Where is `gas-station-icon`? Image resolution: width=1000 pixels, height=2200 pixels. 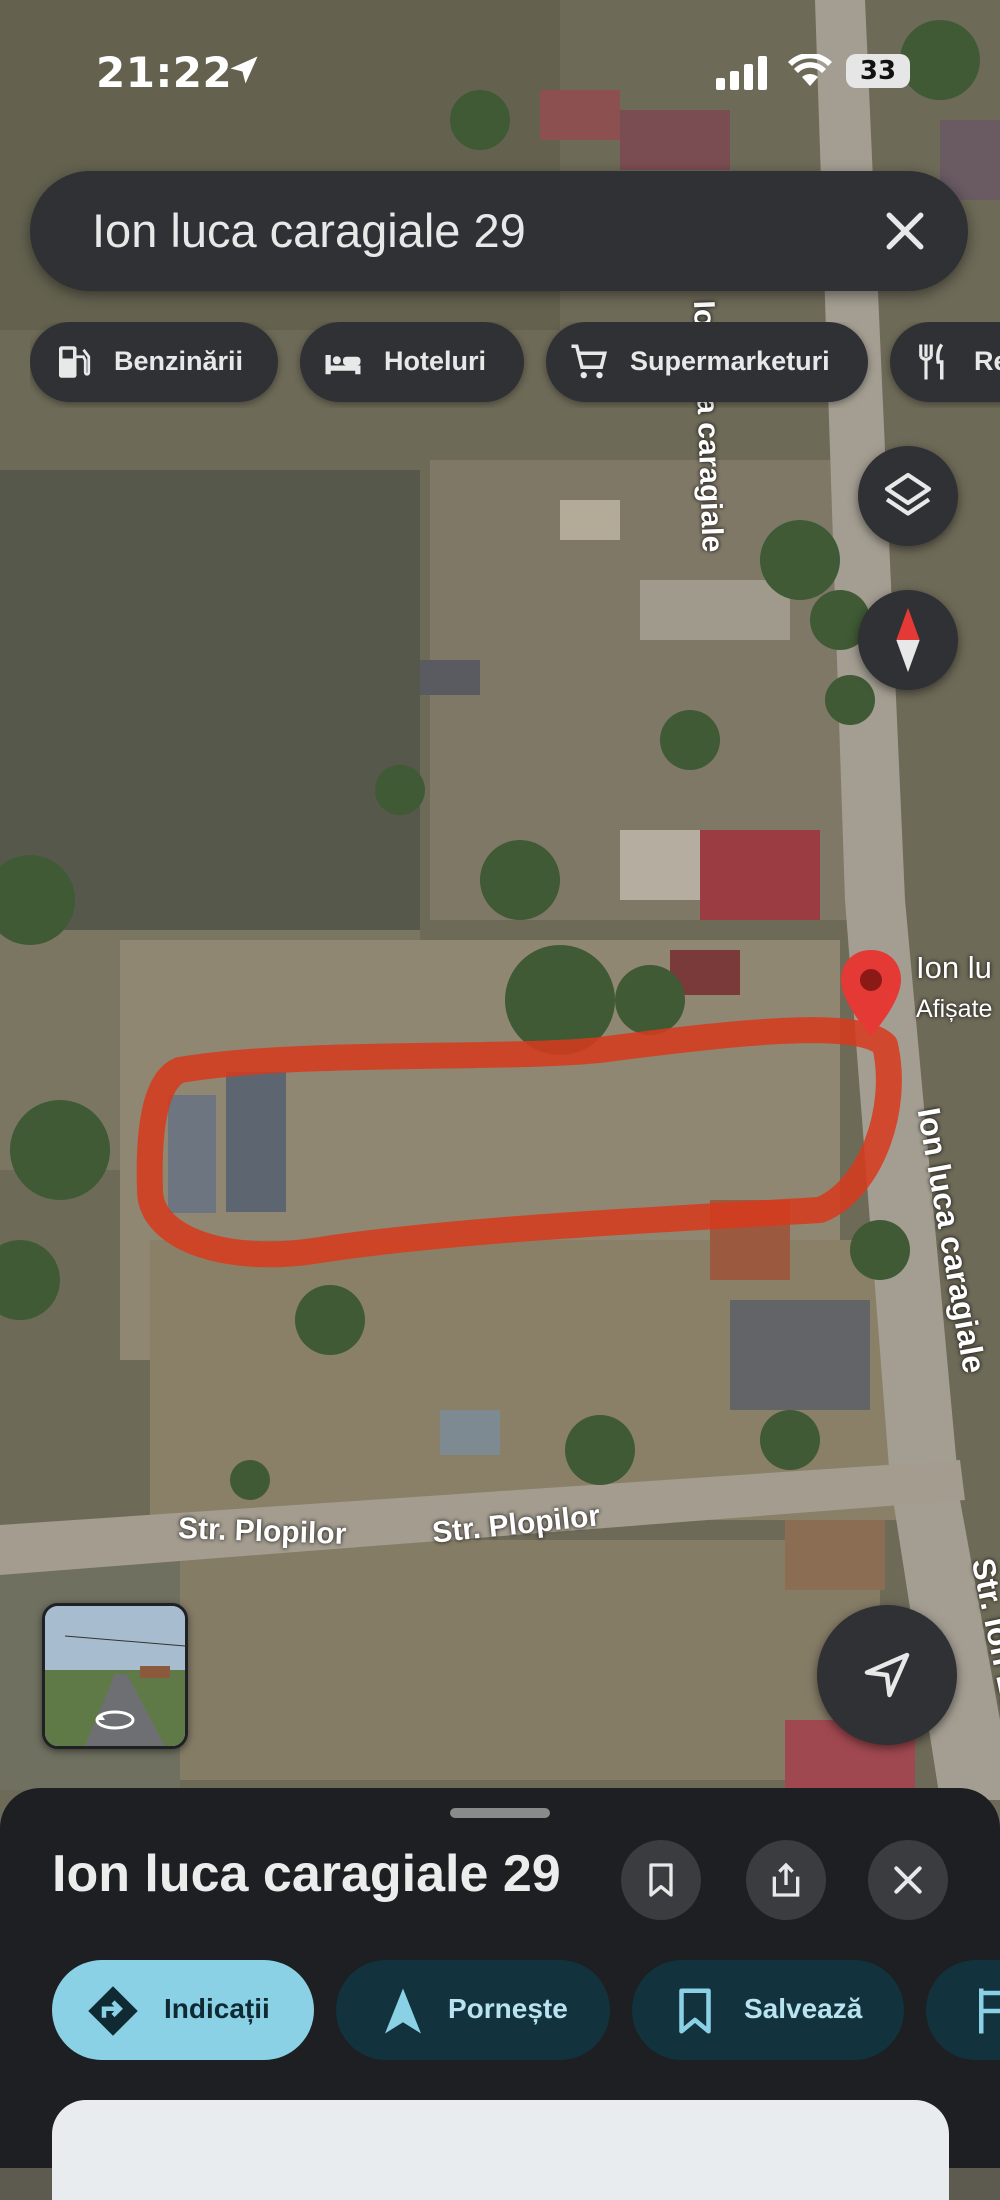
gas-station-icon is located at coordinates (75, 362).